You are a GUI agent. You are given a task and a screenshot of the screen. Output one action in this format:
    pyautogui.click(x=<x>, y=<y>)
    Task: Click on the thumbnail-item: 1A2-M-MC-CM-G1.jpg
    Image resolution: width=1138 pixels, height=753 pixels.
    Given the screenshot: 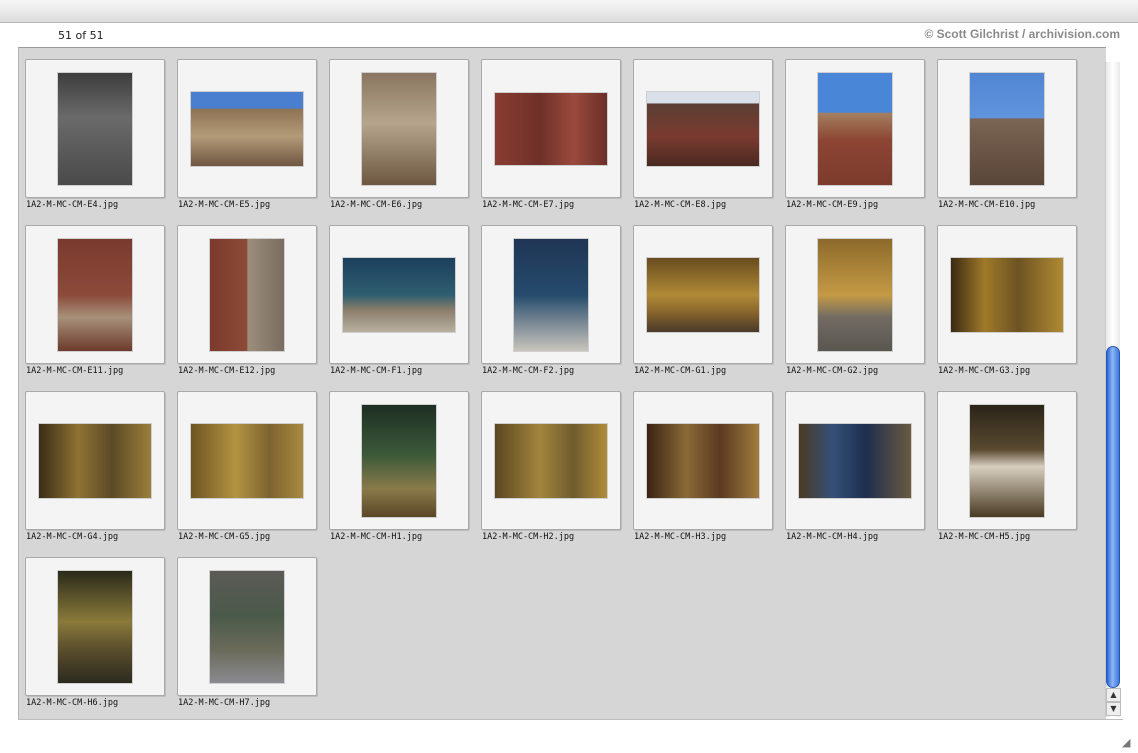 What is the action you would take?
    pyautogui.click(x=700, y=297)
    